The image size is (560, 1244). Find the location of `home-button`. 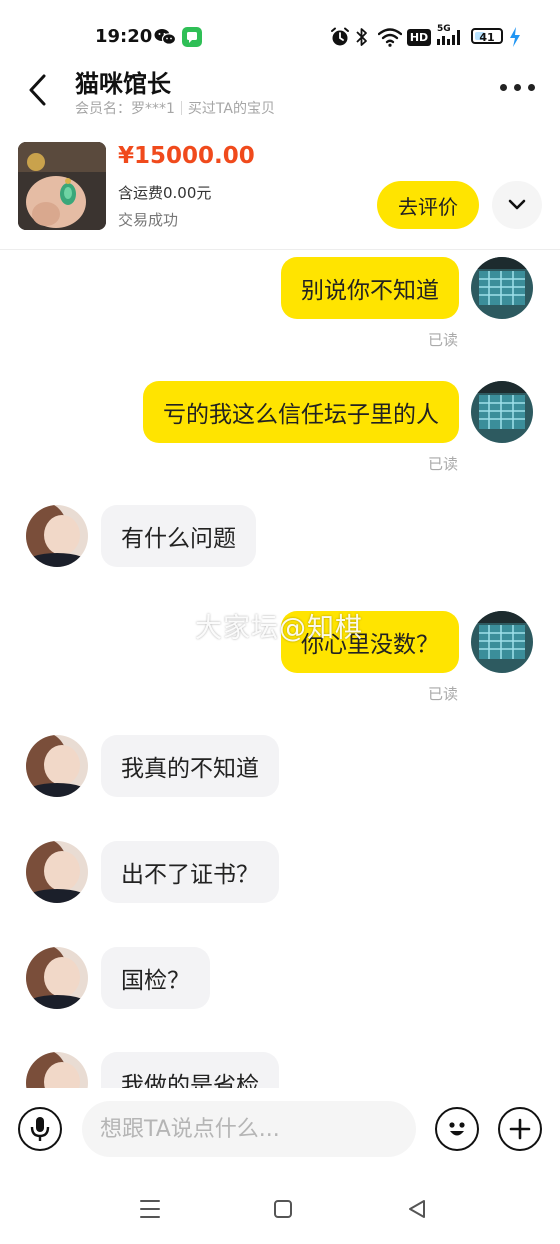

home-button is located at coordinates (283, 1209).